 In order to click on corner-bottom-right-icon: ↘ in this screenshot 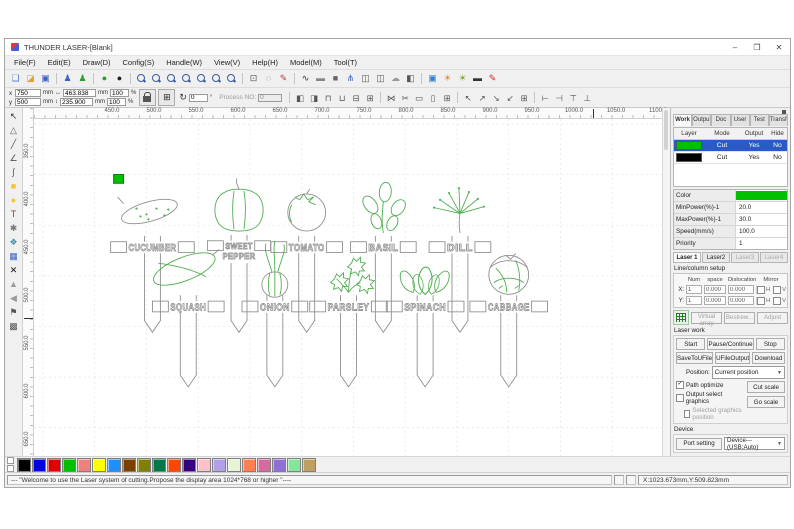, I will do `click(496, 98)`.